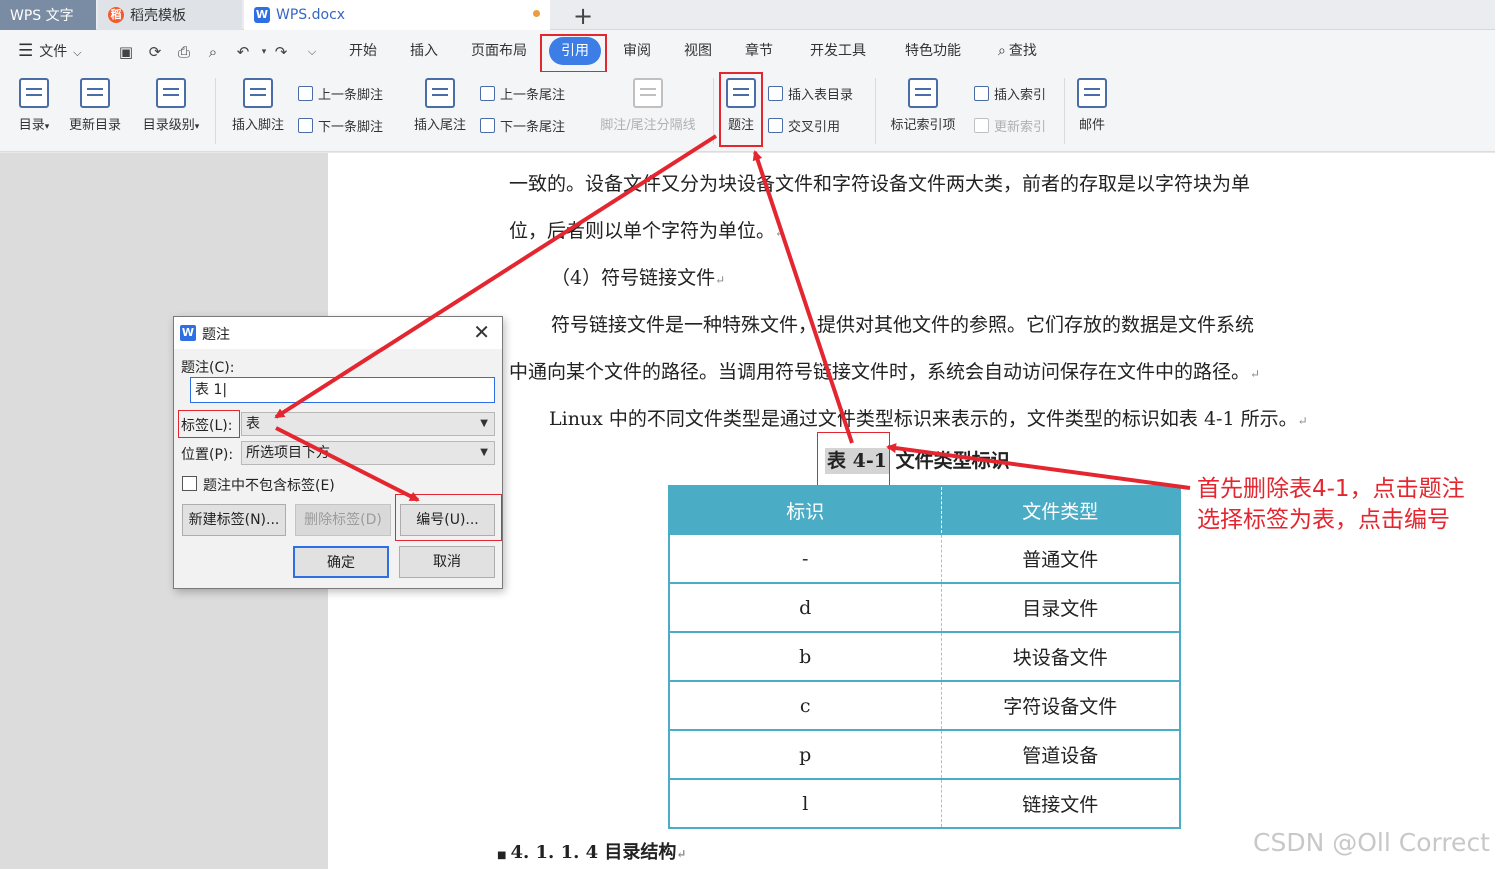 The width and height of the screenshot is (1495, 869). Describe the element at coordinates (814, 127) in the screenshot. I see `cross-reference-label: 交叉引用` at that location.